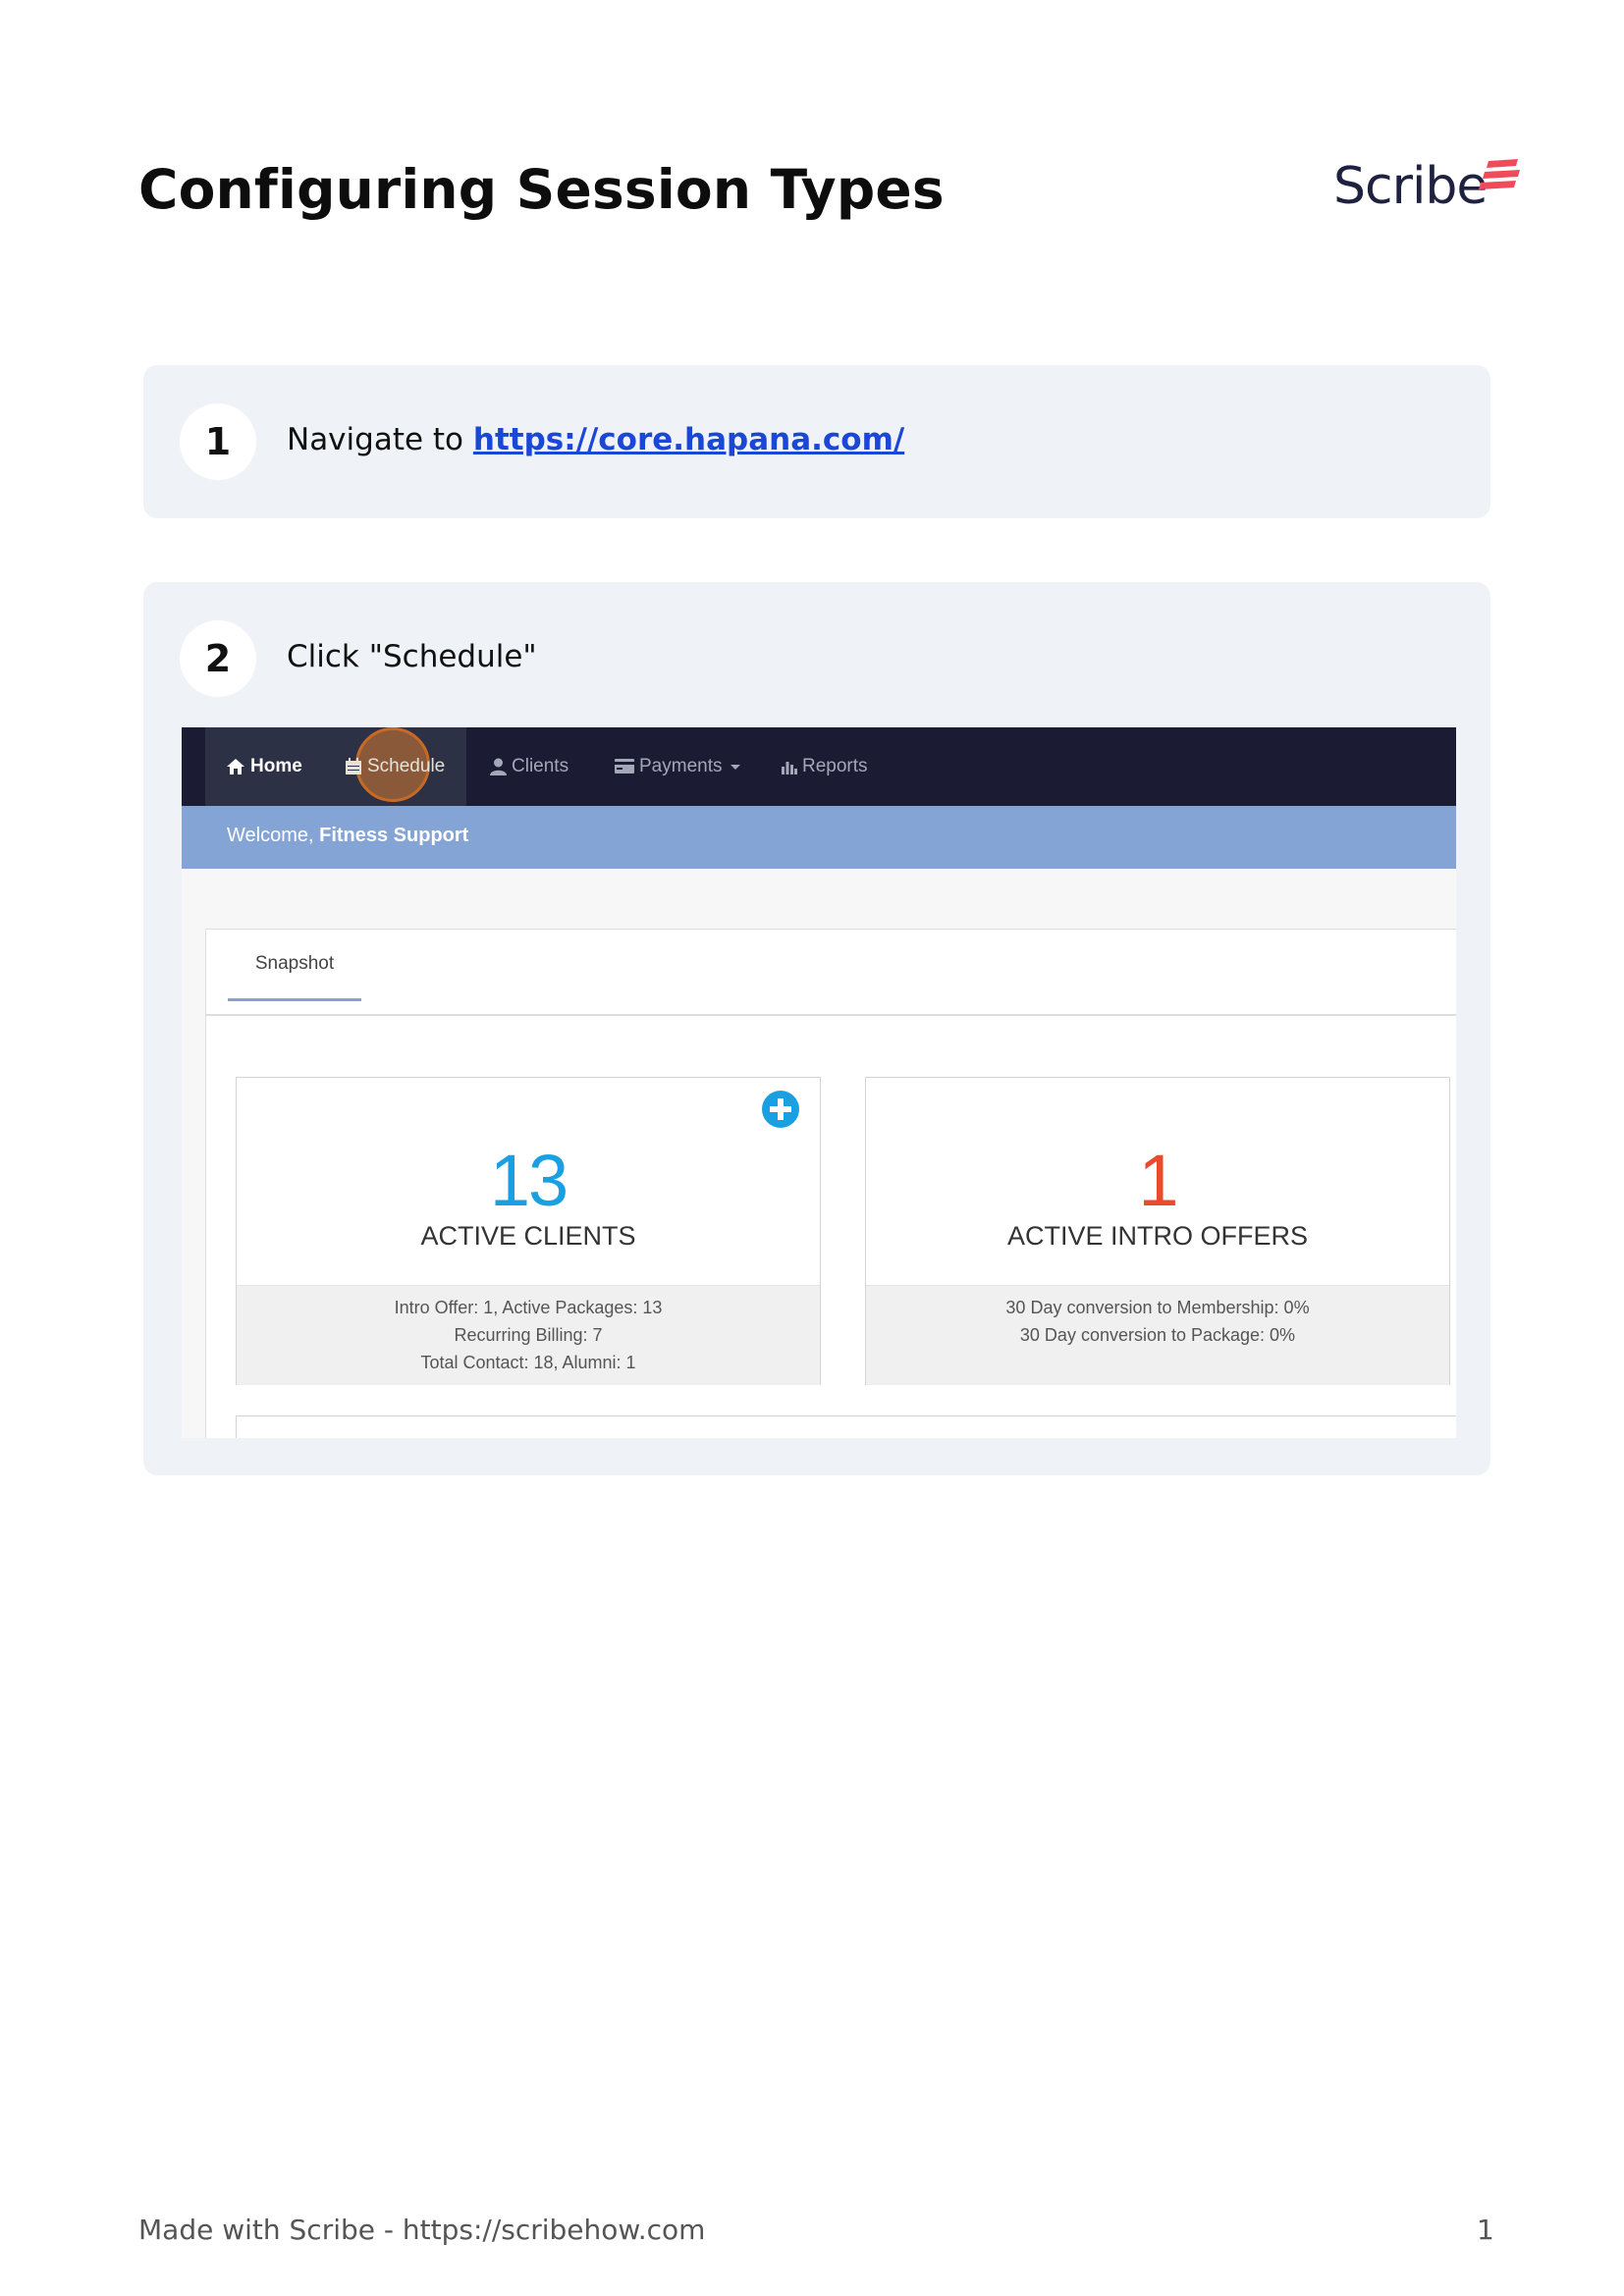 The image size is (1624, 2296). What do you see at coordinates (688, 439) in the screenshot?
I see `step-link: https://core.hapana.com/` at bounding box center [688, 439].